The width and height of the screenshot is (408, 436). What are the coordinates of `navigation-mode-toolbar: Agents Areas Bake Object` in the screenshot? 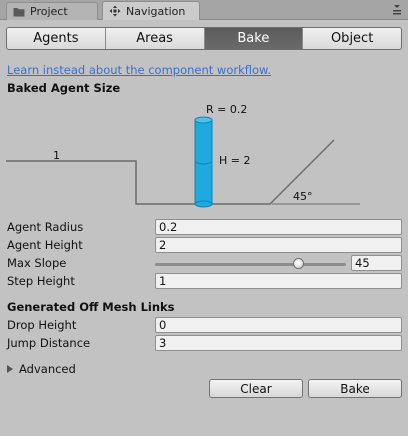 It's located at (204, 38).